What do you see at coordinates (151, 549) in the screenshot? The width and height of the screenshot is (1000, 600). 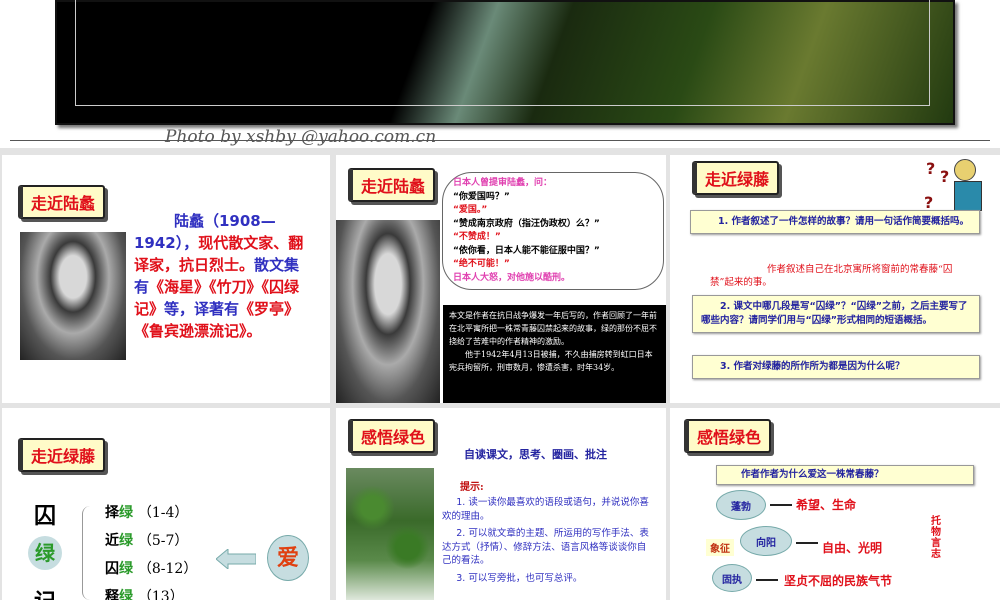 I see `stage-list: 择绿 （1-4） 近绿 （5-7） 囚绿 （8-12） 释绿 （13）` at bounding box center [151, 549].